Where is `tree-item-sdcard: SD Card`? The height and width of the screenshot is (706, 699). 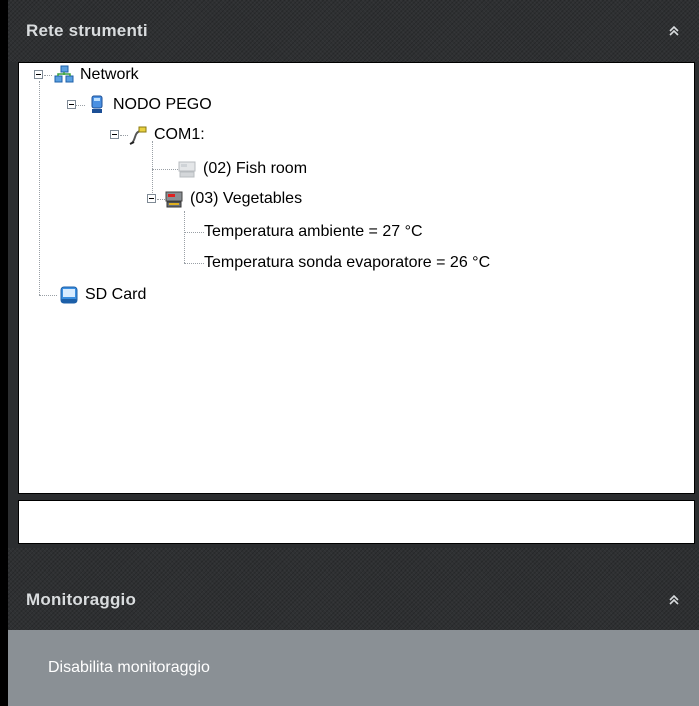 tree-item-sdcard: SD Card is located at coordinates (102, 295).